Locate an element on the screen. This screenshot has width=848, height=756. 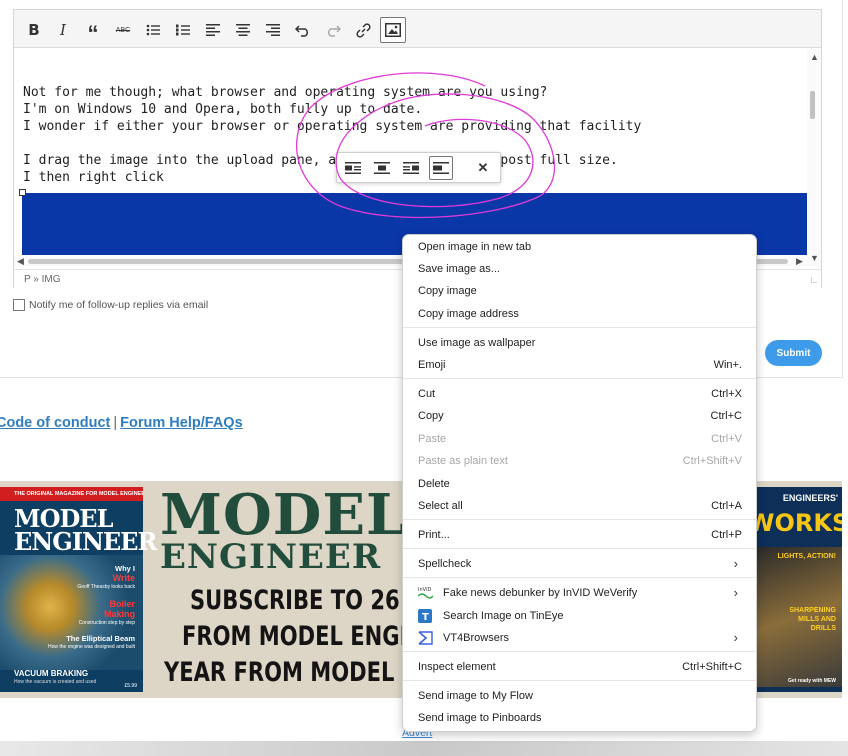
menu-item-send-to-pinboards: Send image to Pinboards is located at coordinates (579, 718).